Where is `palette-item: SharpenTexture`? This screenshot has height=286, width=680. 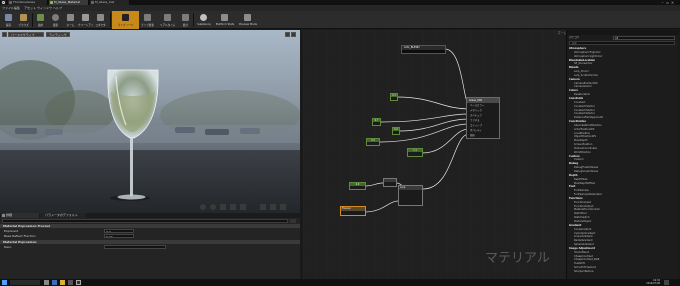
palette-item: SharpenTexture is located at coordinates (623, 272).